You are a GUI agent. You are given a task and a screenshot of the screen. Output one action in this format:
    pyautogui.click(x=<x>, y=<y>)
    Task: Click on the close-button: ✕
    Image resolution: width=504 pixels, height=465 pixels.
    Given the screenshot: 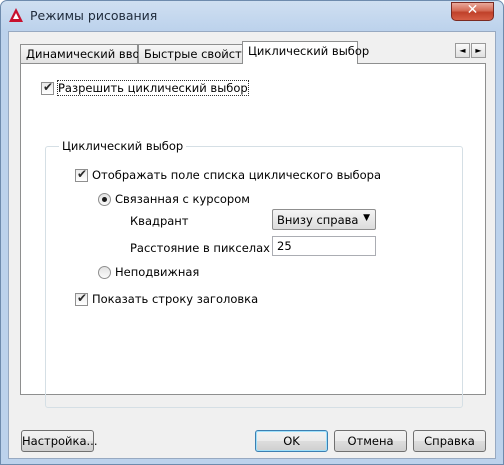 What is the action you would take?
    pyautogui.click(x=472, y=11)
    